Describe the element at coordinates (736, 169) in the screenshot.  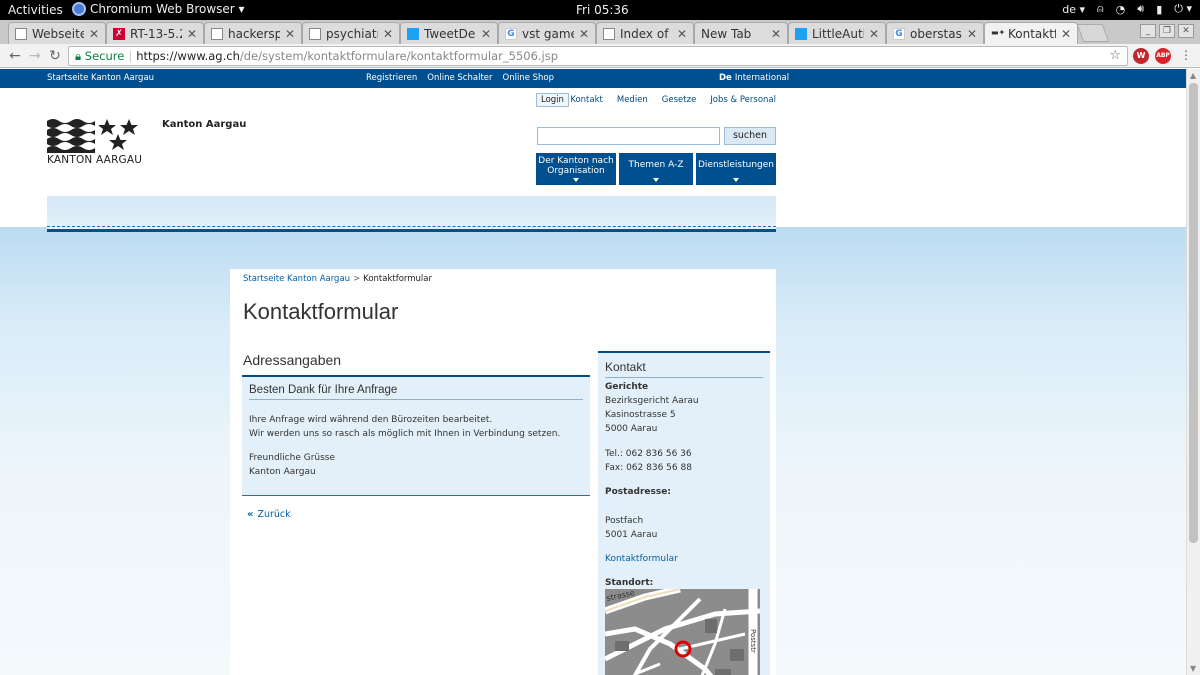
I see `nav-dienstleistungen: Dienstleistungen` at that location.